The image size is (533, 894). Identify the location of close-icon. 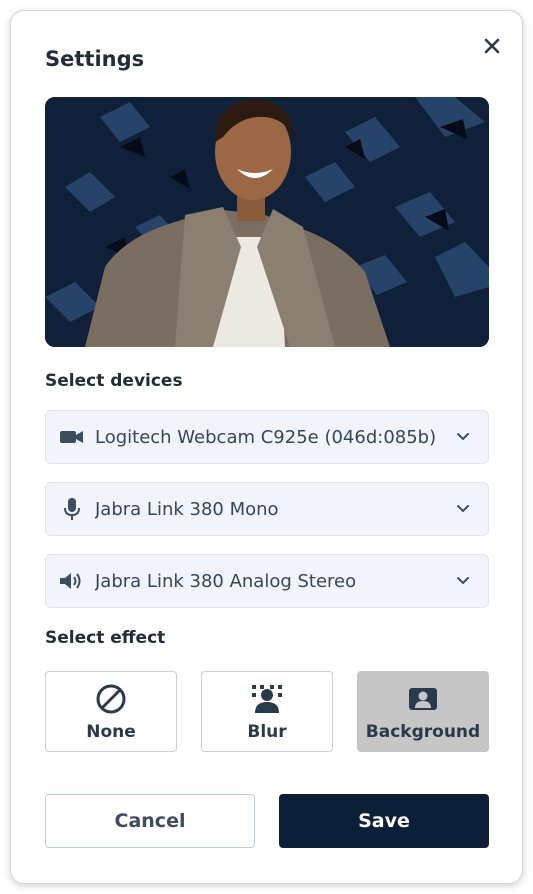
(492, 46).